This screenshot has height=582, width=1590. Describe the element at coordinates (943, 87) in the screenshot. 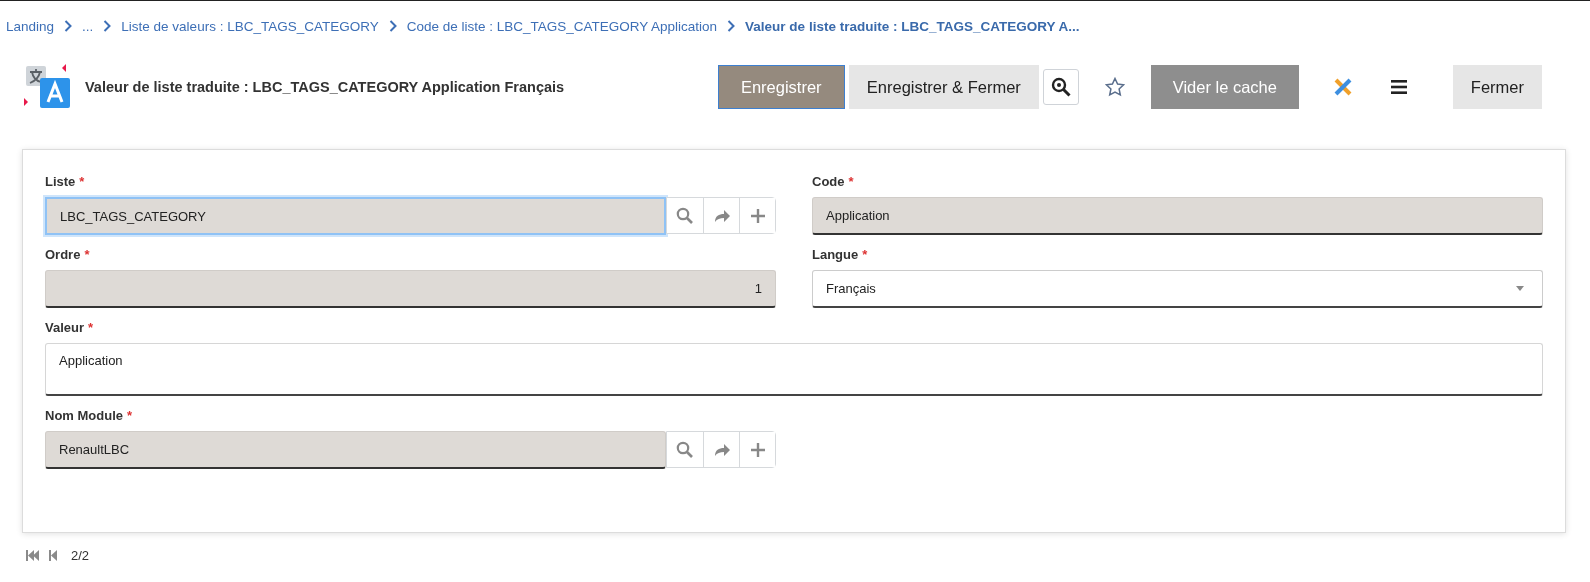

I see `action-button: Enregistrer & Fermer` at that location.